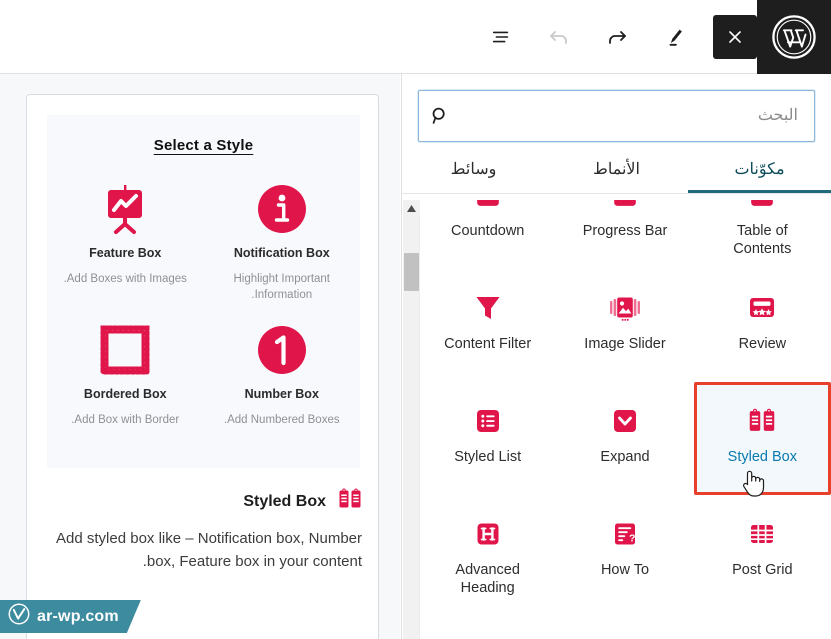 The width and height of the screenshot is (831, 639). Describe the element at coordinates (284, 501) in the screenshot. I see `block-title: Styled Box` at that location.